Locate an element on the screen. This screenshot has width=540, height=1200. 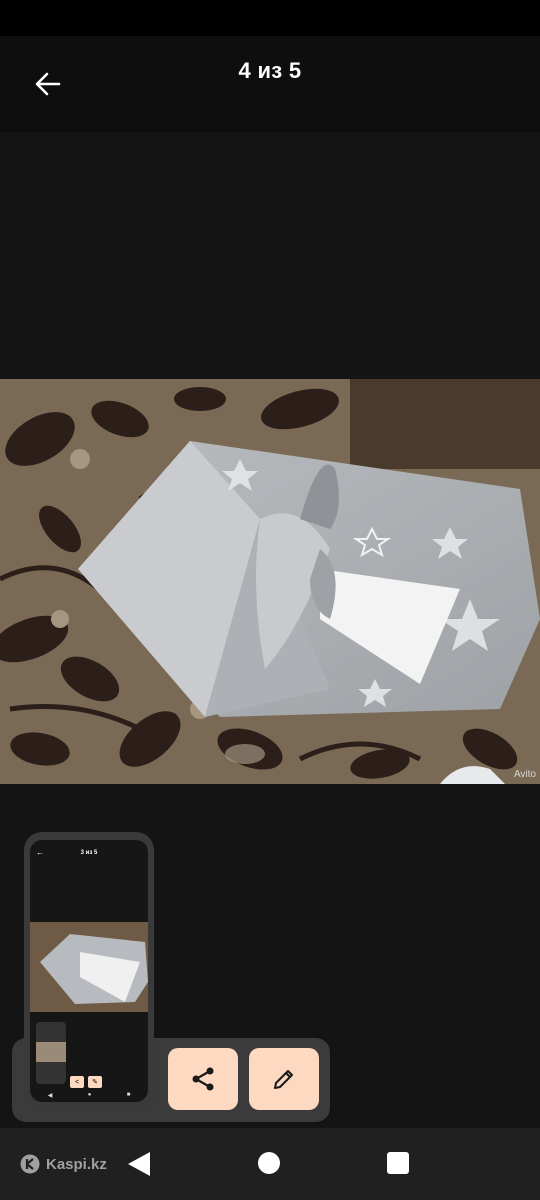
edit-button is located at coordinates (284, 1079).